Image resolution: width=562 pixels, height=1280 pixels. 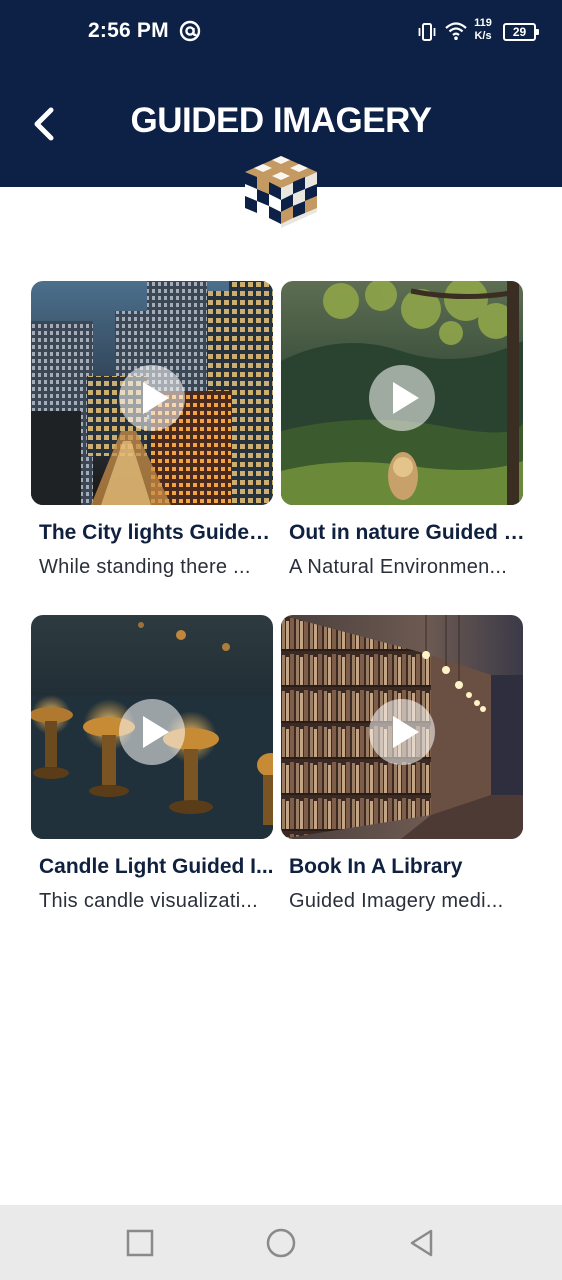 I want to click on vibrate-icon, so click(x=427, y=32).